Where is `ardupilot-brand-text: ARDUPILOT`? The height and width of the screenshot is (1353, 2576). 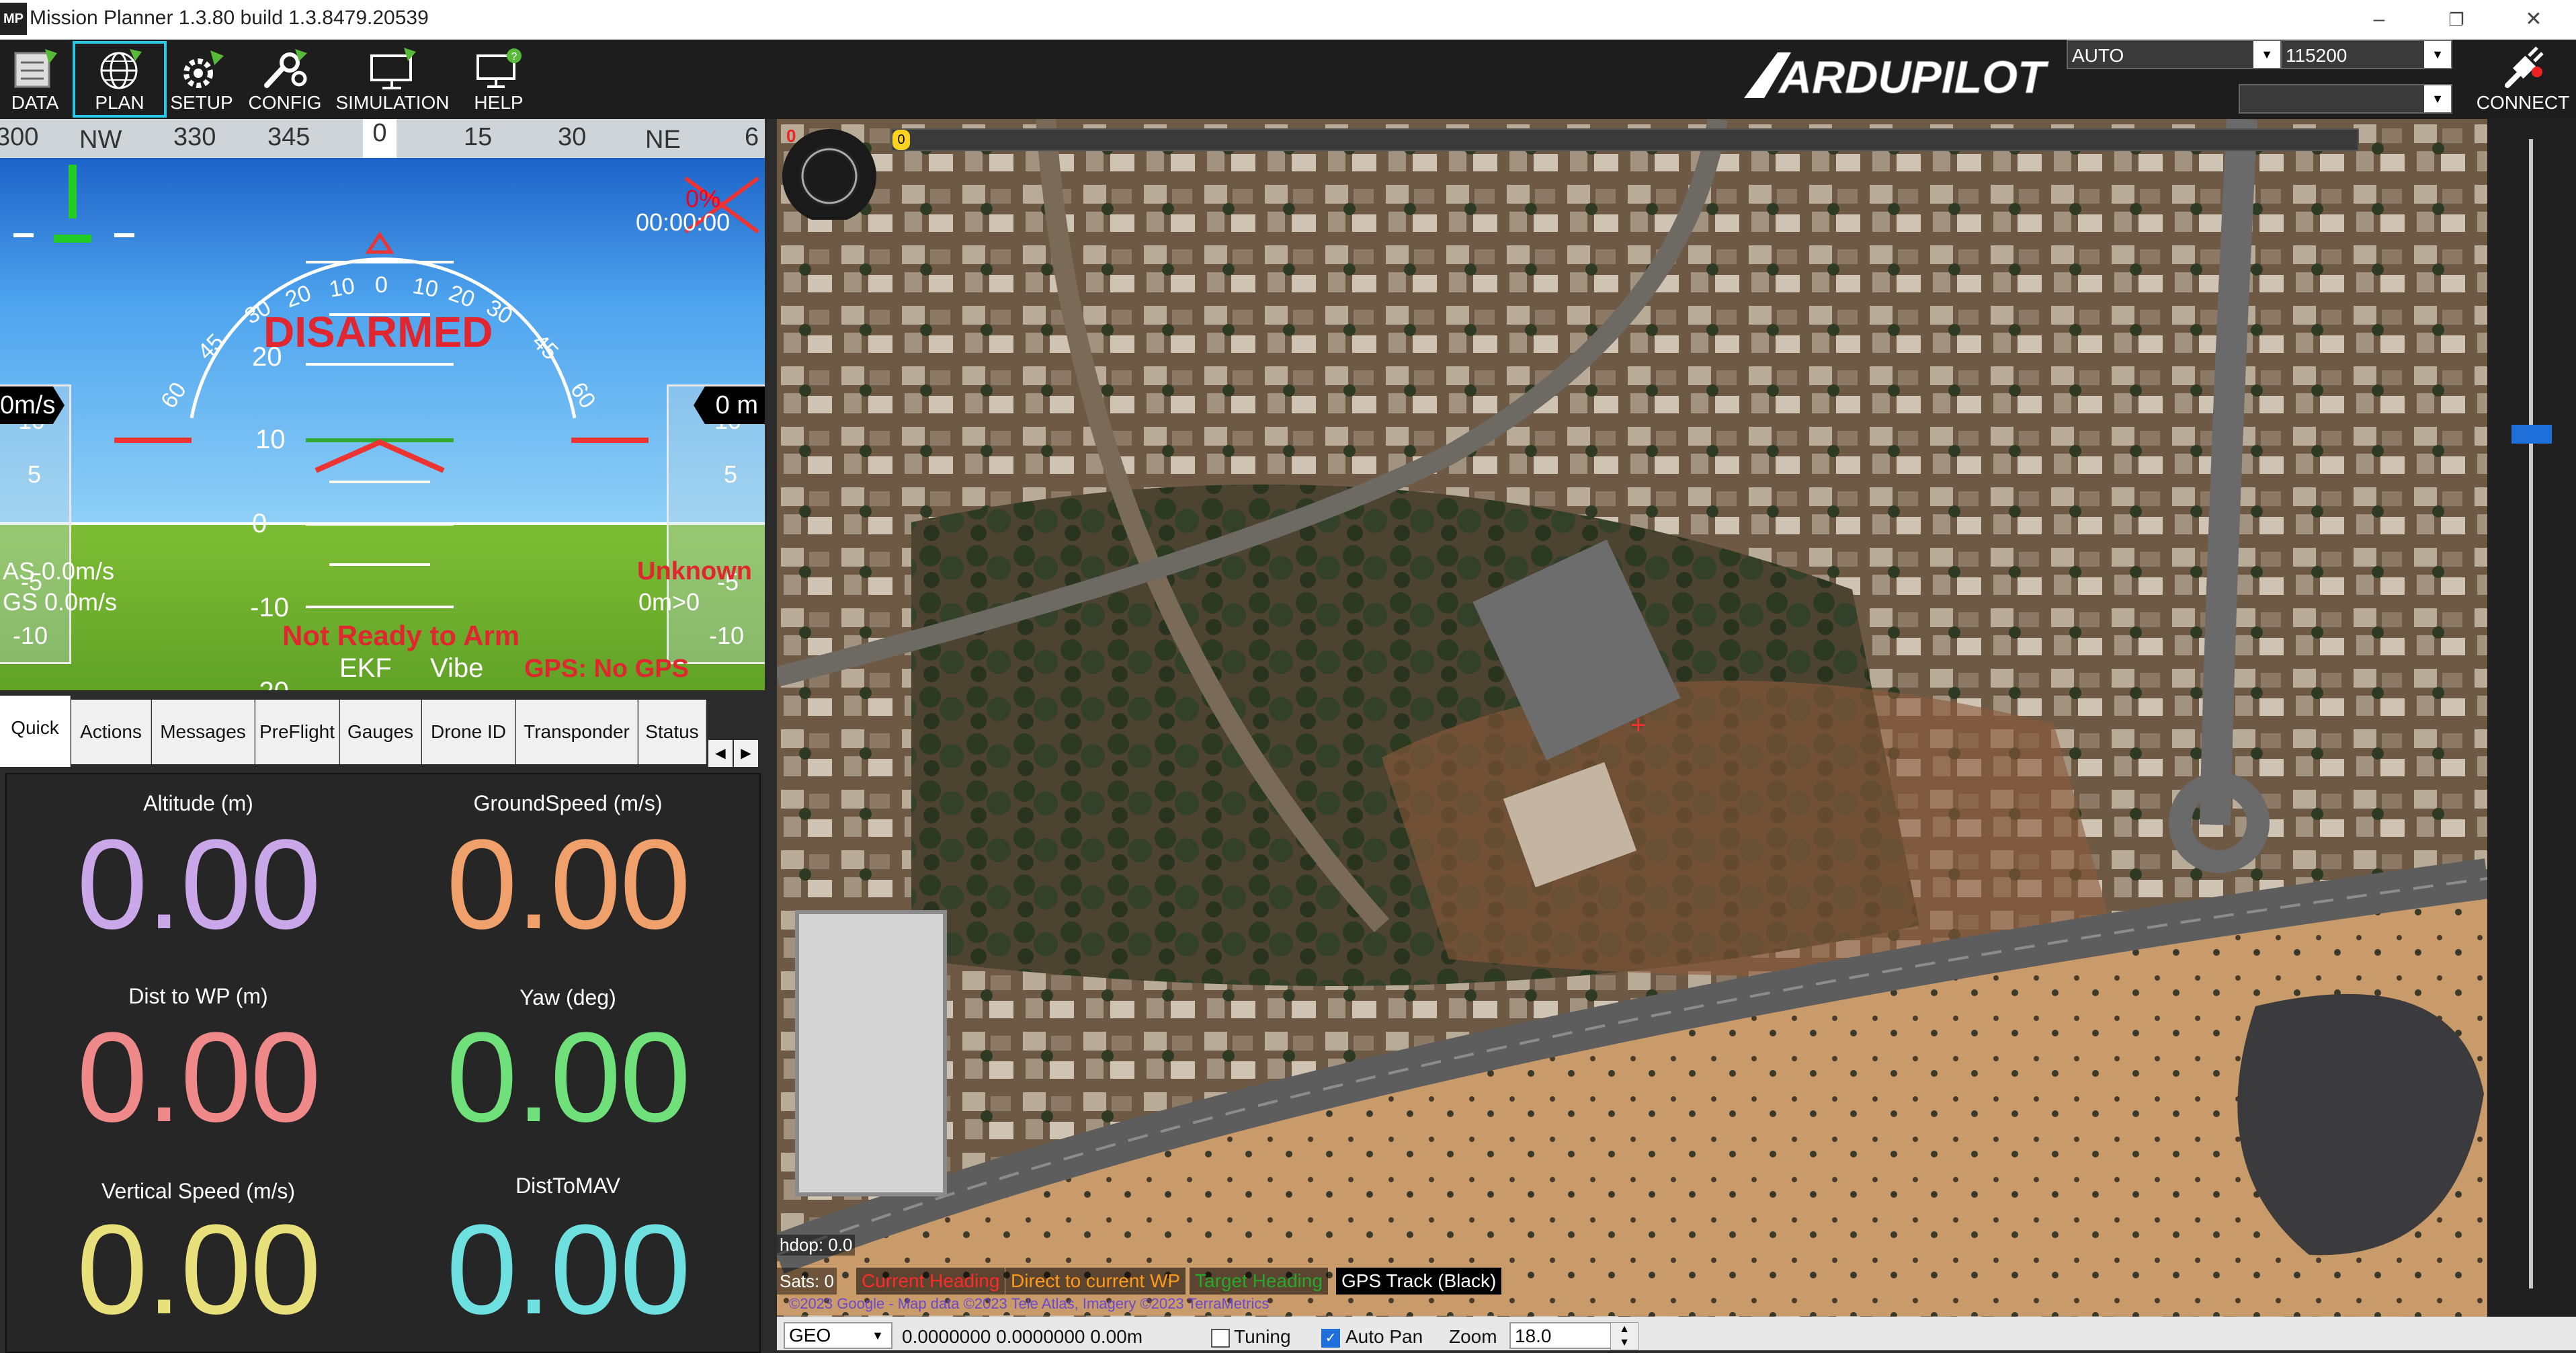 ardupilot-brand-text: ARDUPILOT is located at coordinates (1913, 77).